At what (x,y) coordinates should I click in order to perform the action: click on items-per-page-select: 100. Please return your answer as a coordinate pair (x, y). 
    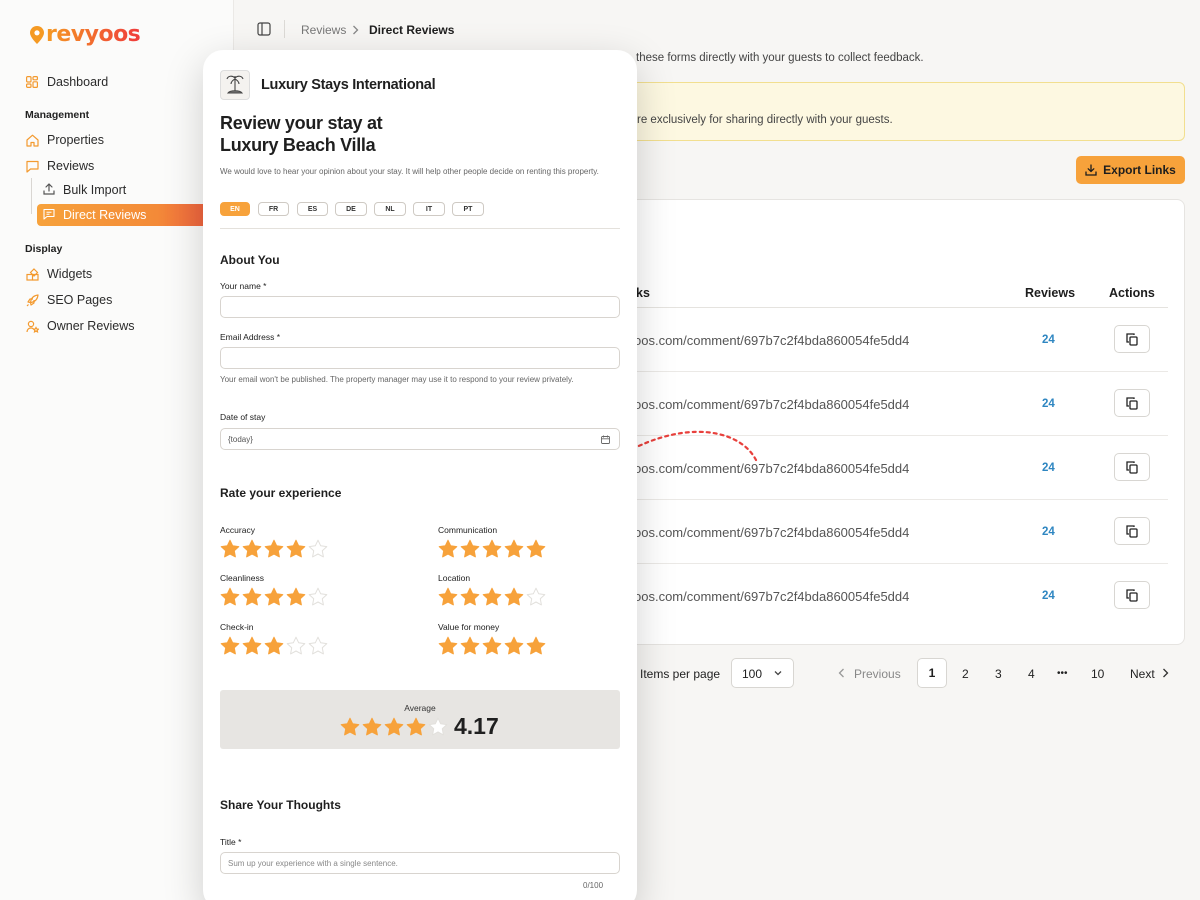
    Looking at the image, I should click on (762, 673).